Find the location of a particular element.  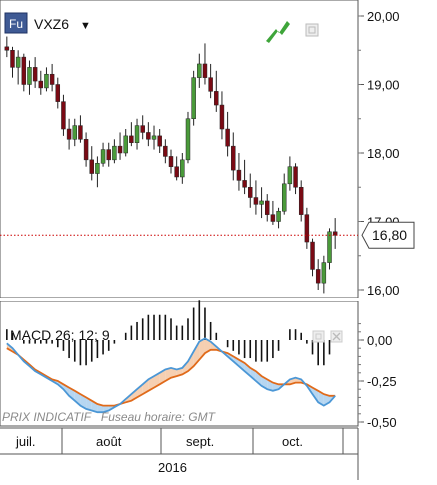

month-label: oct. is located at coordinates (292, 441).